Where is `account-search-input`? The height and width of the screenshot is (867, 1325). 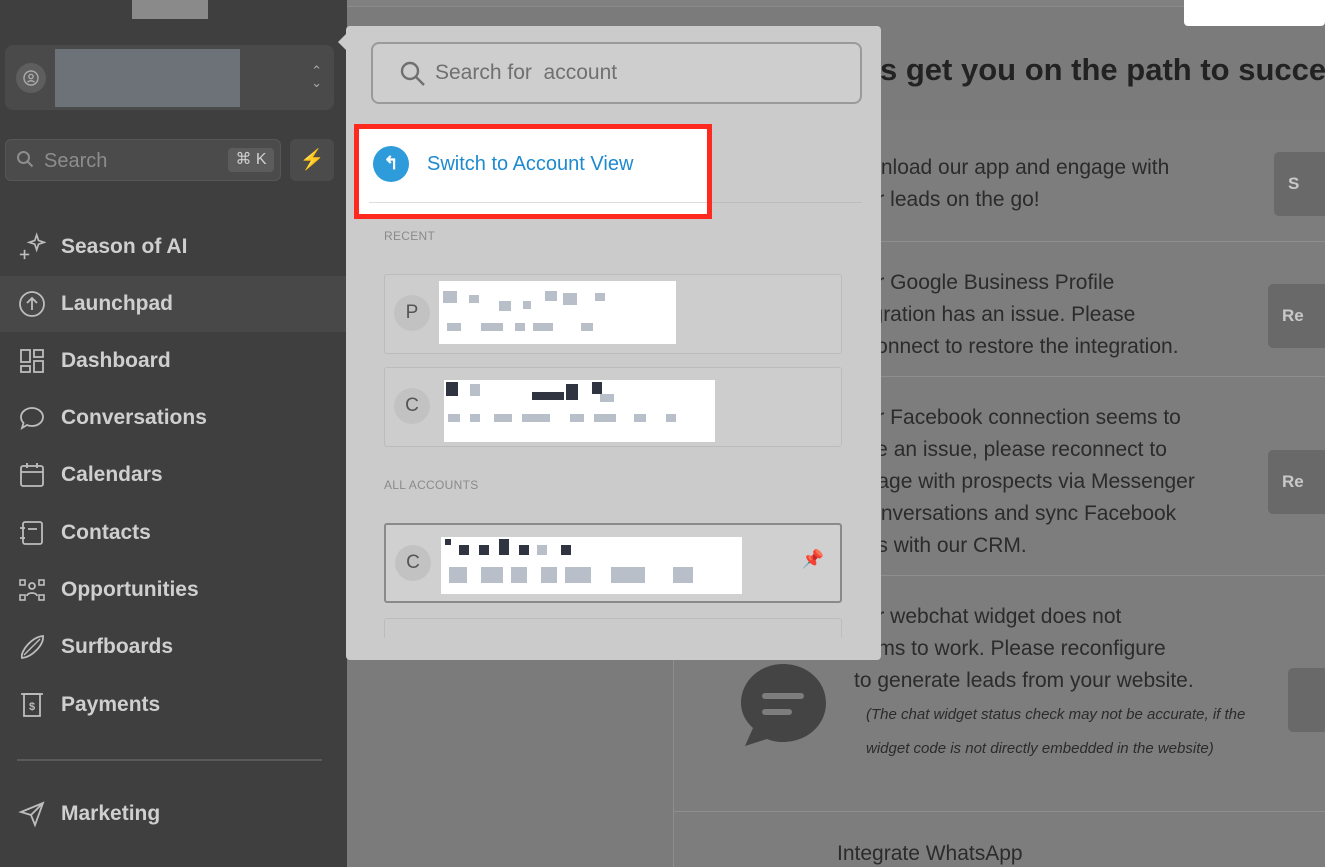 account-search-input is located at coordinates (635, 73).